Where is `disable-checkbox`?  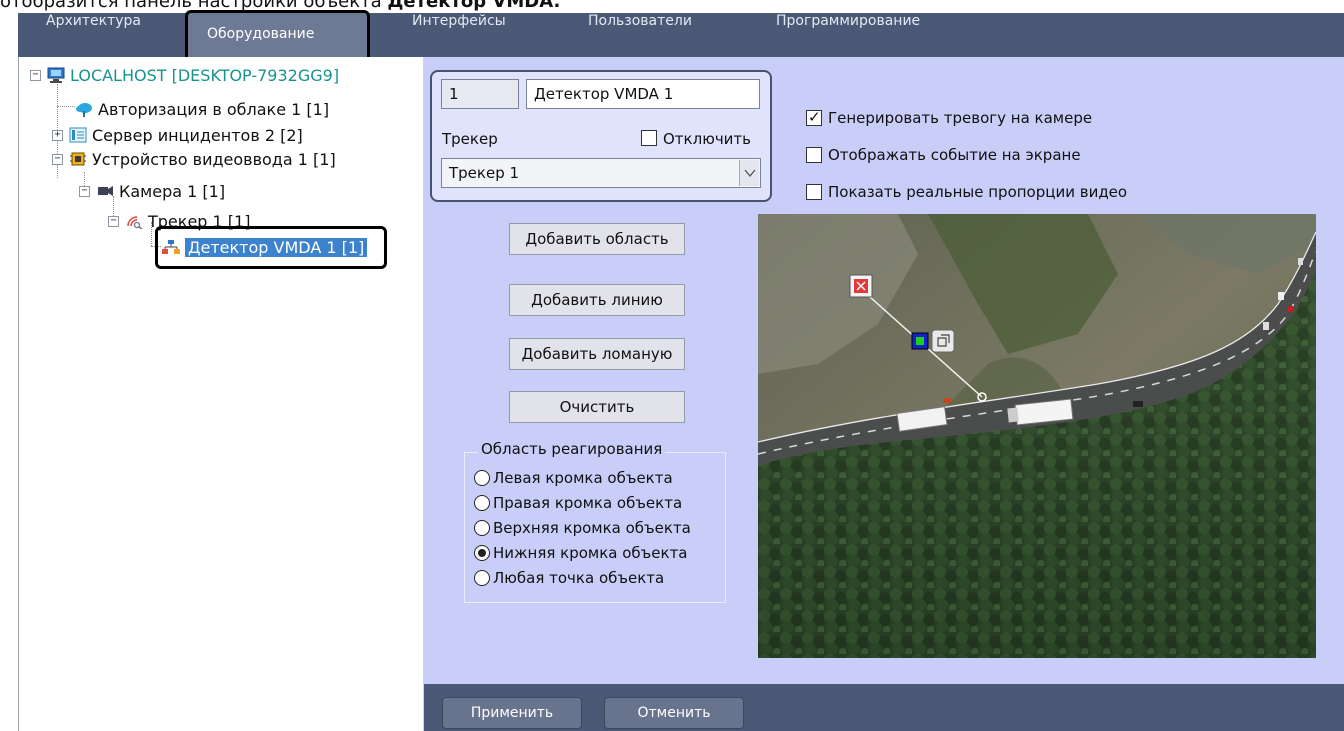 disable-checkbox is located at coordinates (649, 138).